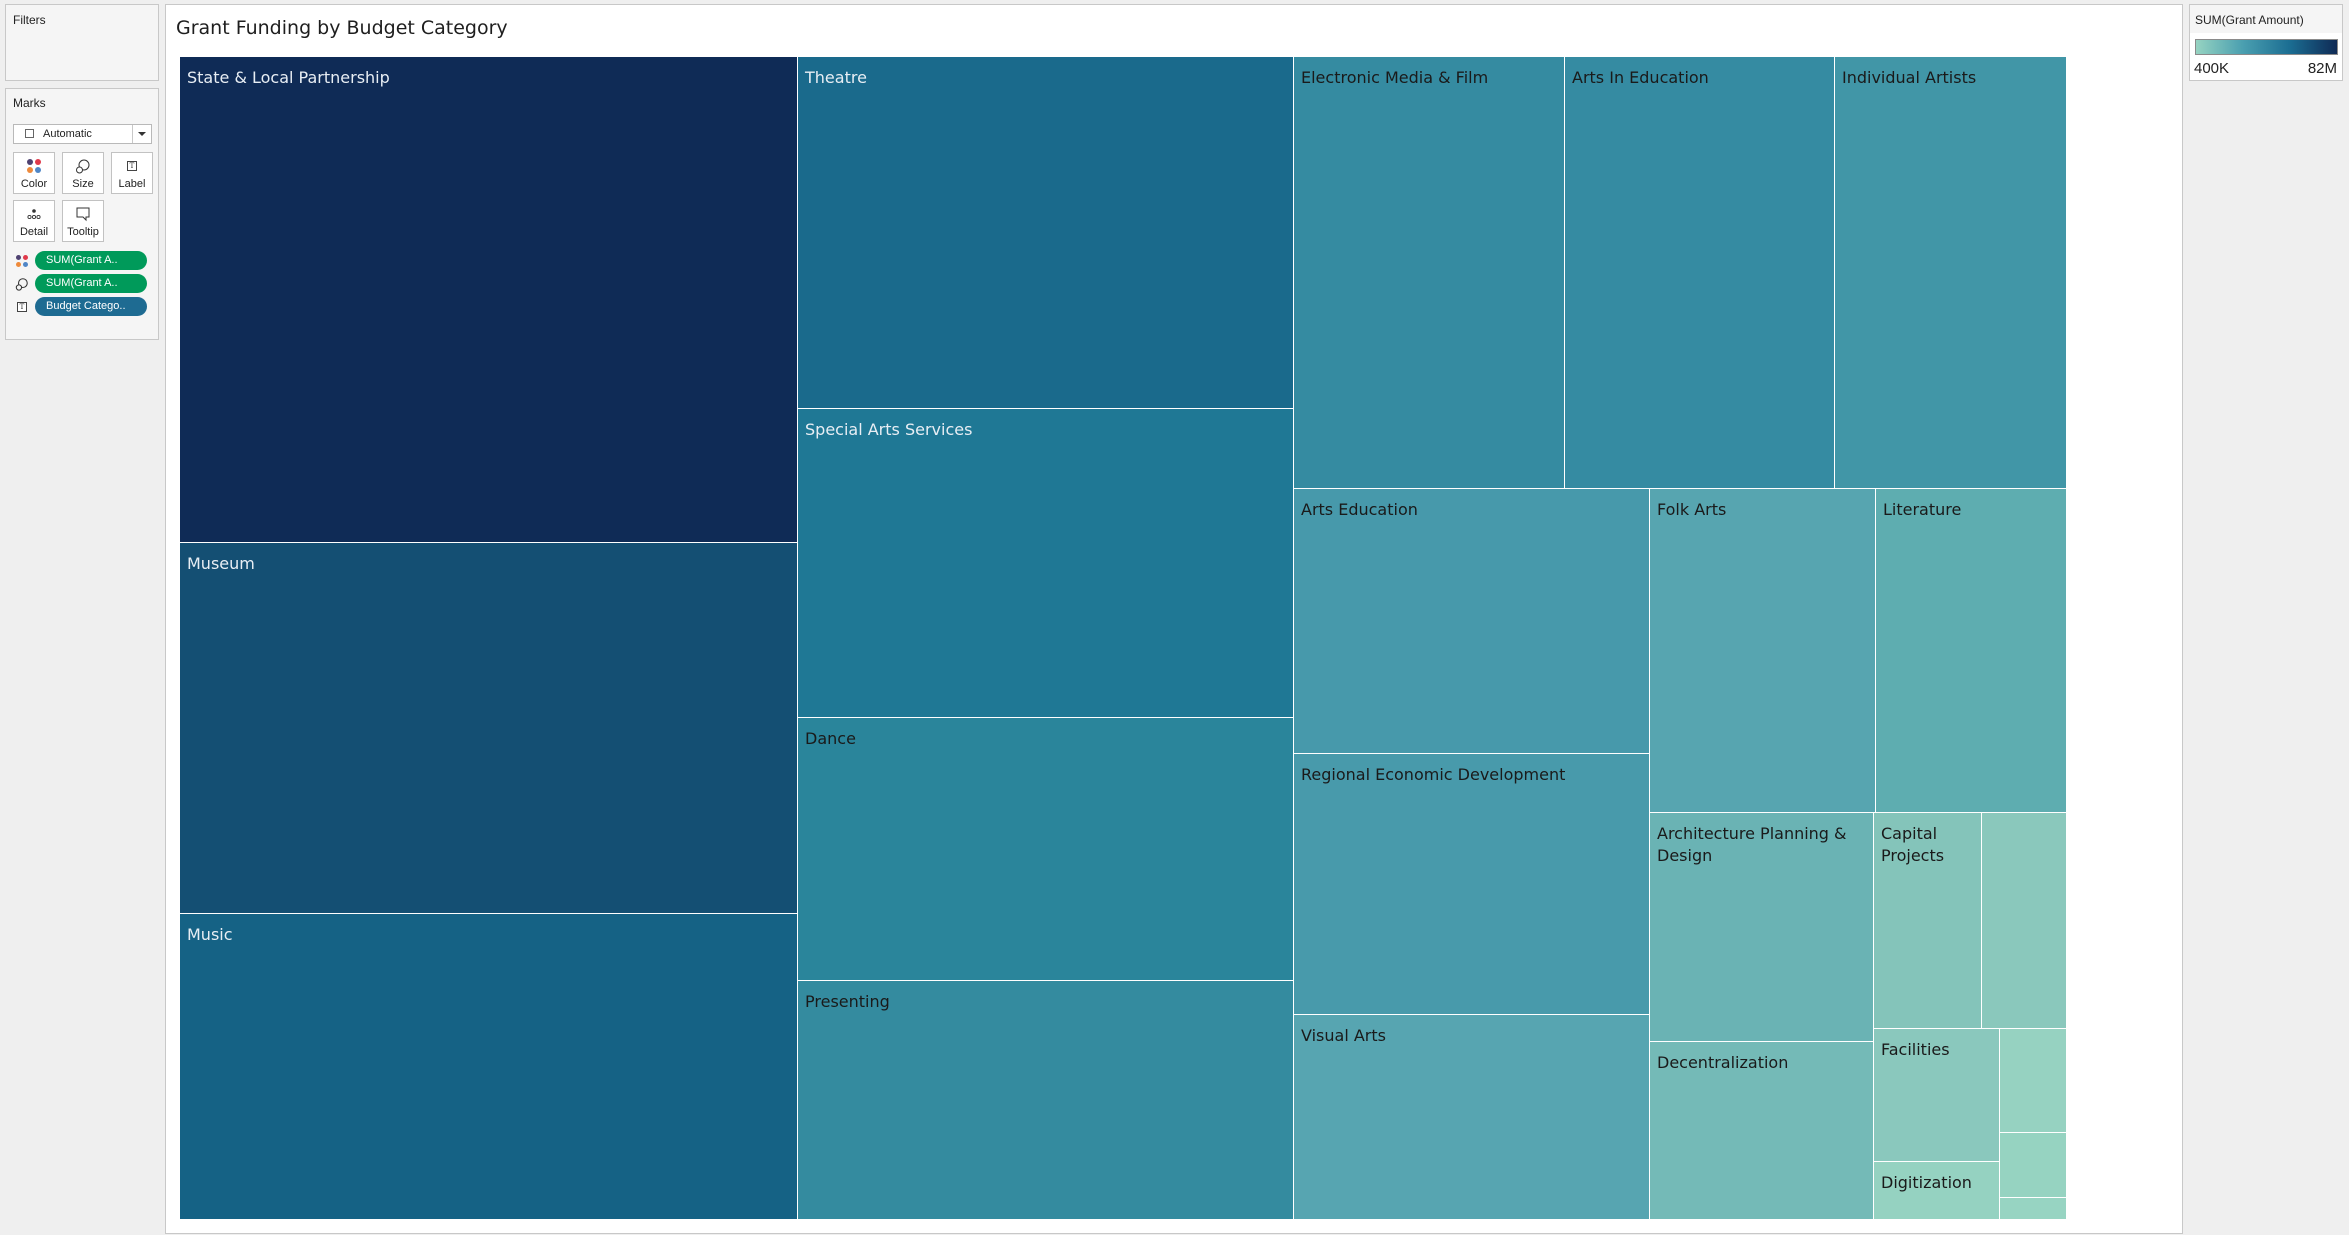 Image resolution: width=2349 pixels, height=1235 pixels. Describe the element at coordinates (1359, 509) in the screenshot. I see `treemap-tile-label: Arts Education` at that location.